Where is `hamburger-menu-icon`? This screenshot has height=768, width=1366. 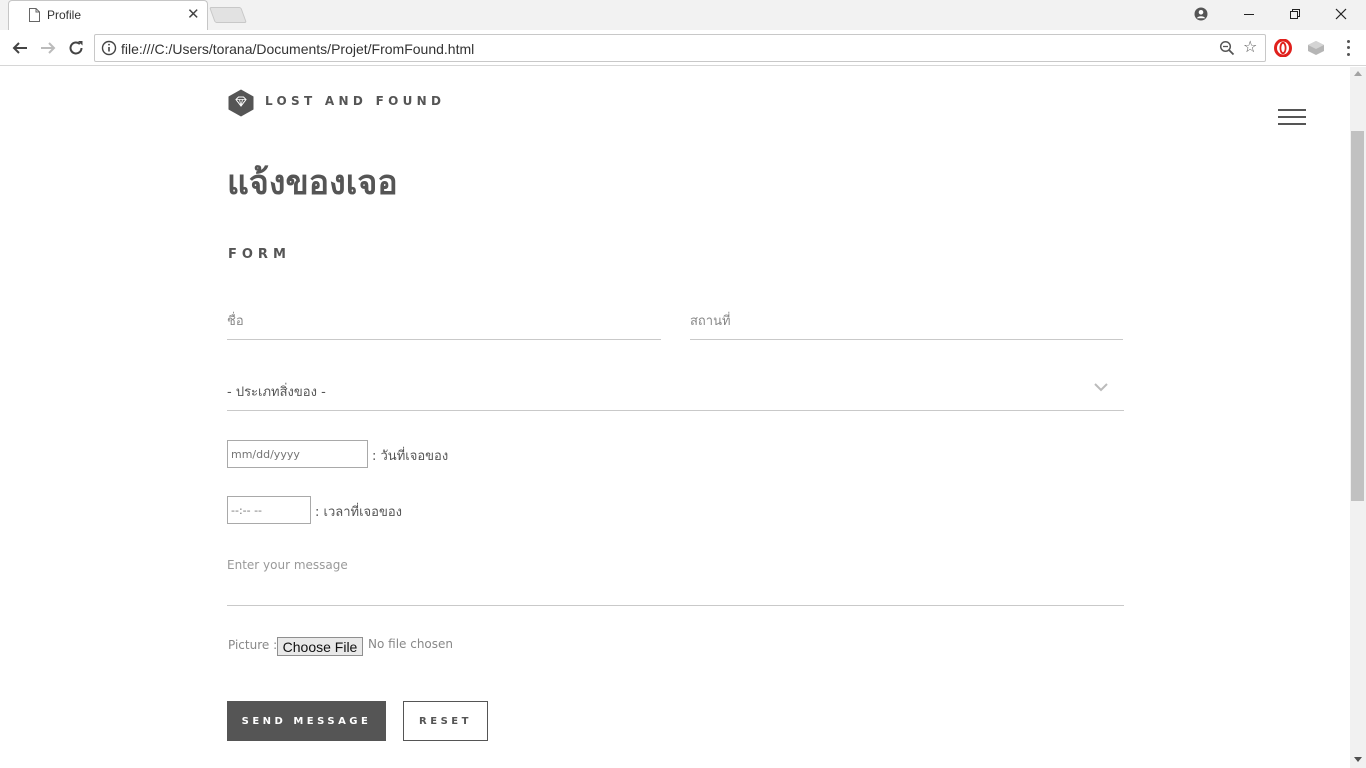
hamburger-menu-icon is located at coordinates (1293, 117).